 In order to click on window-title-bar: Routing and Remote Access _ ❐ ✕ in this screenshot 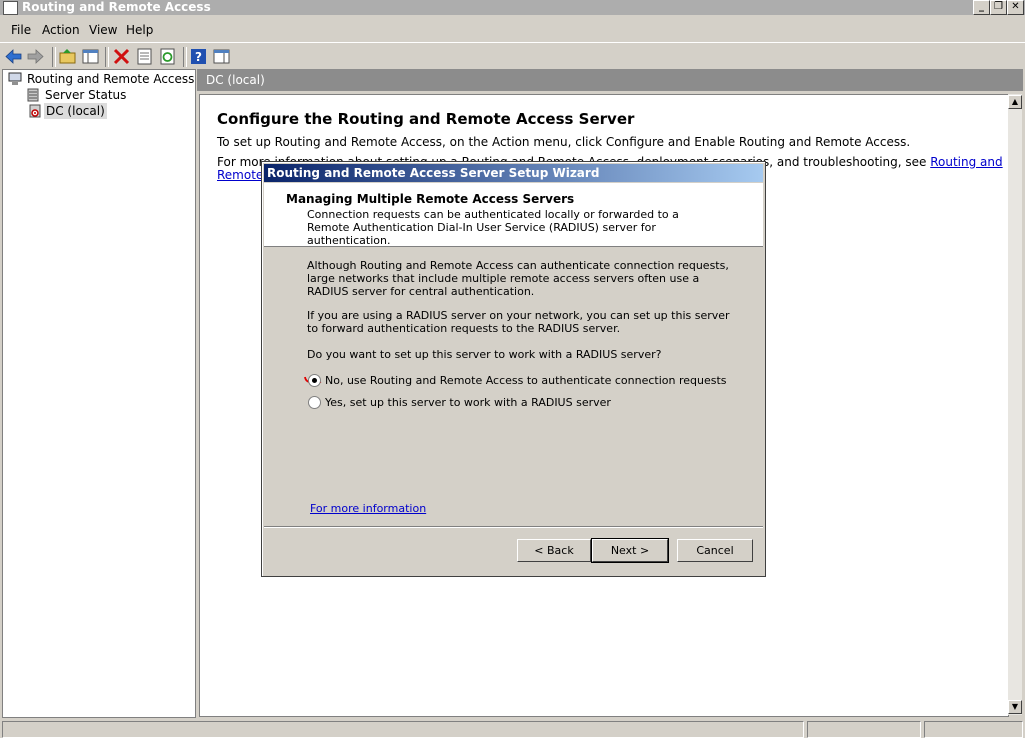, I will do `click(512, 7)`.